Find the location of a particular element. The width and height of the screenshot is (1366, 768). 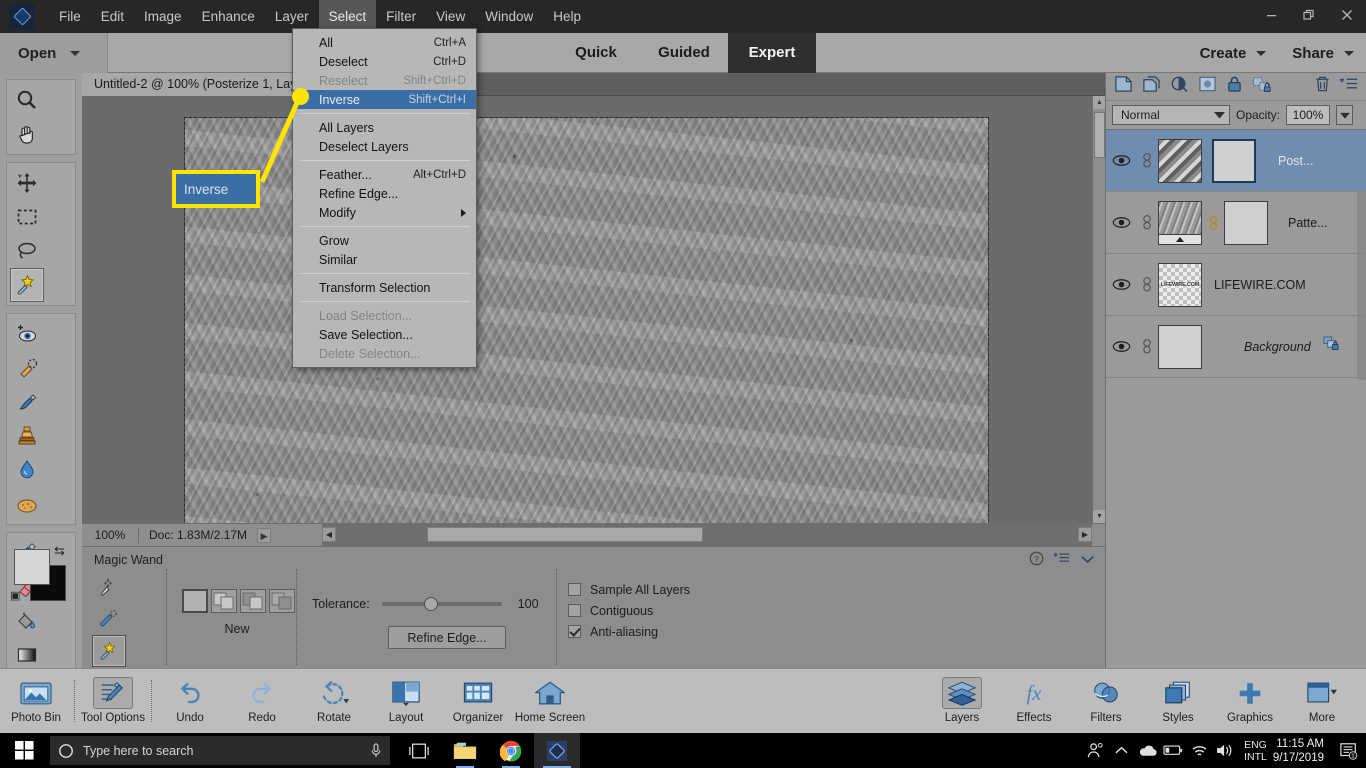

tab-guided: Guided is located at coordinates (684, 53).